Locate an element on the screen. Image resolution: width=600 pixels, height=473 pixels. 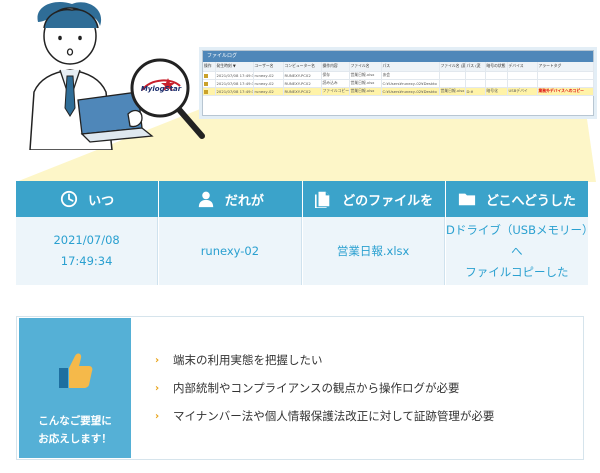
table-cell: D:¥ is located at coordinates (475, 91).